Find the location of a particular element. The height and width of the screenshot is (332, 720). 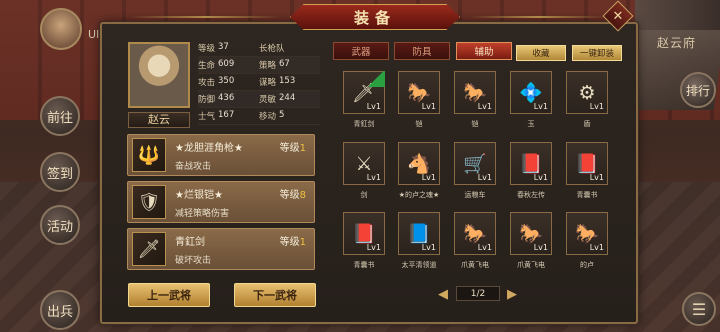

item-name: 的卢 is located at coordinates (587, 265).